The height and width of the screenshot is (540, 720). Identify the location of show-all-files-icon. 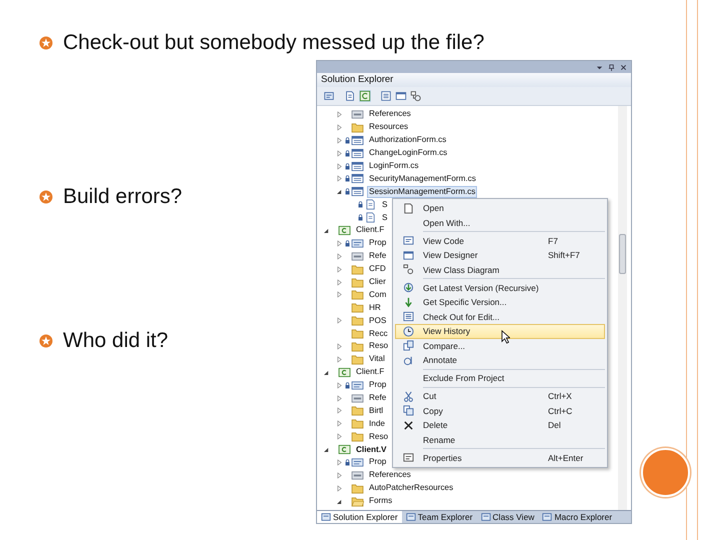
(350, 96).